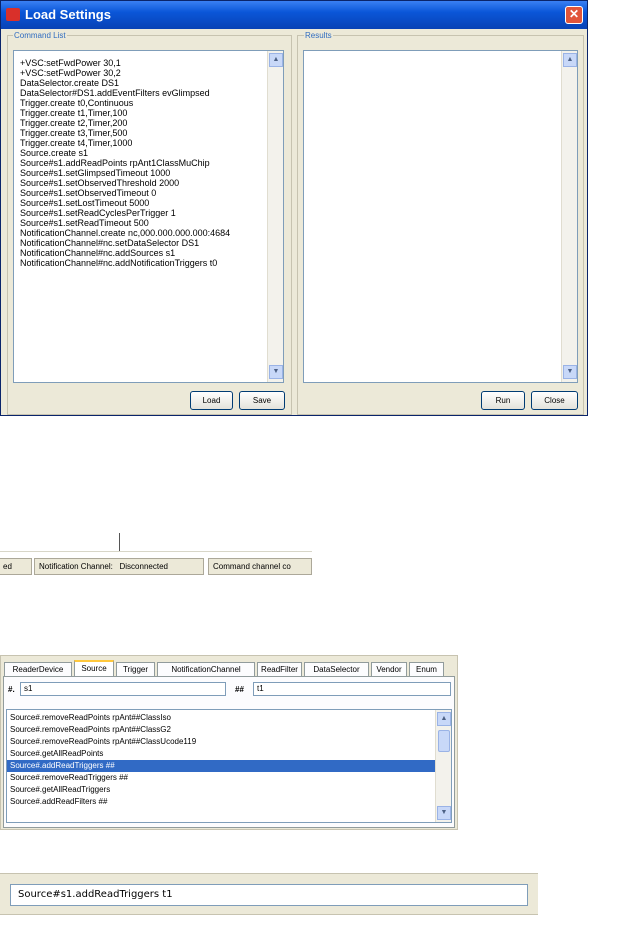 This screenshot has height=929, width=628. Describe the element at coordinates (279, 669) in the screenshot. I see `tab-readfilter: ReadFilter` at that location.